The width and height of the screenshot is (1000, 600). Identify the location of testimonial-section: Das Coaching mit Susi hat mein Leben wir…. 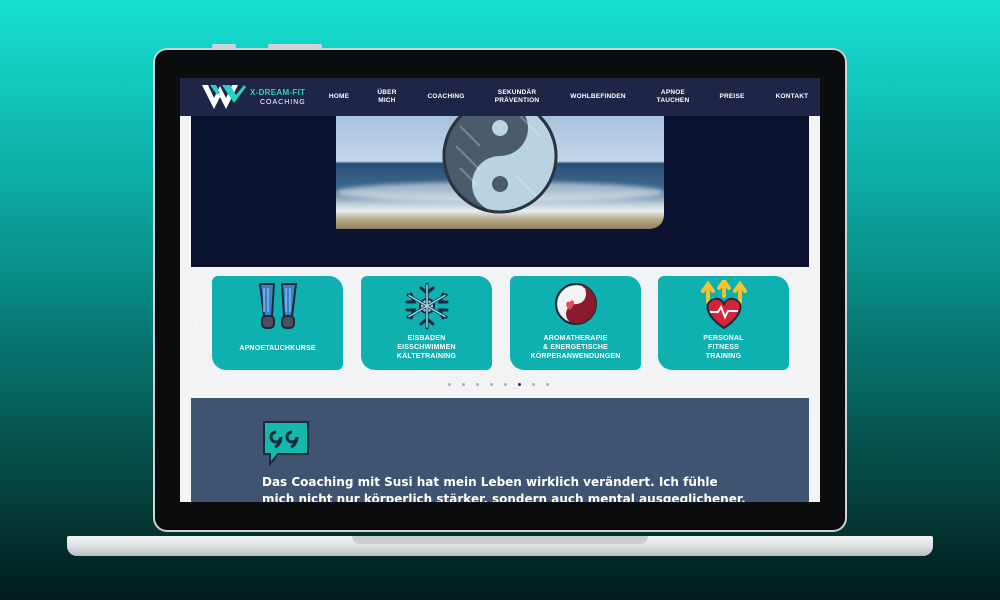
(500, 450).